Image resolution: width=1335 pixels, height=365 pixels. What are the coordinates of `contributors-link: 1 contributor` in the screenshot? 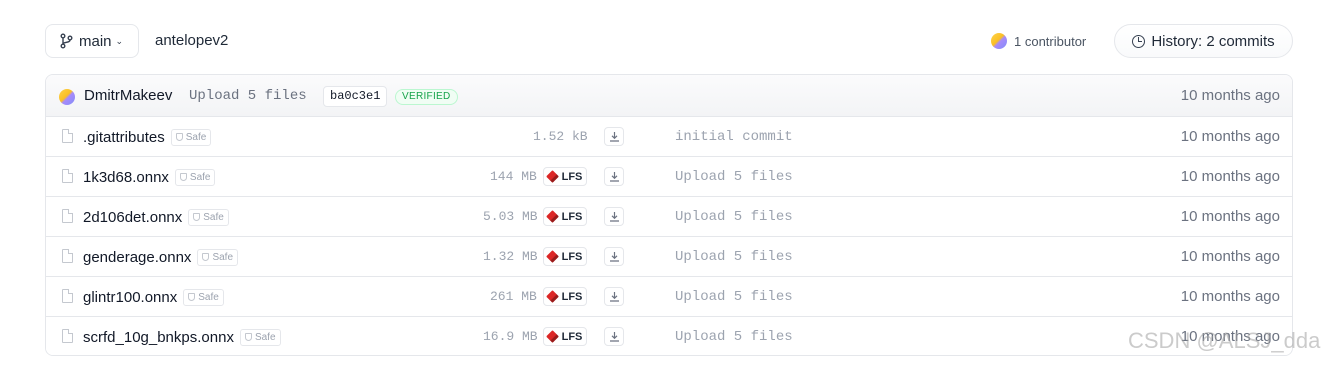 It's located at (1038, 41).